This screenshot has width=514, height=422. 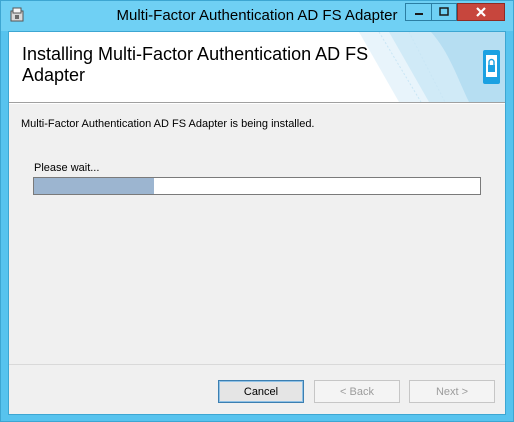 I want to click on close-icon, so click(x=481, y=12).